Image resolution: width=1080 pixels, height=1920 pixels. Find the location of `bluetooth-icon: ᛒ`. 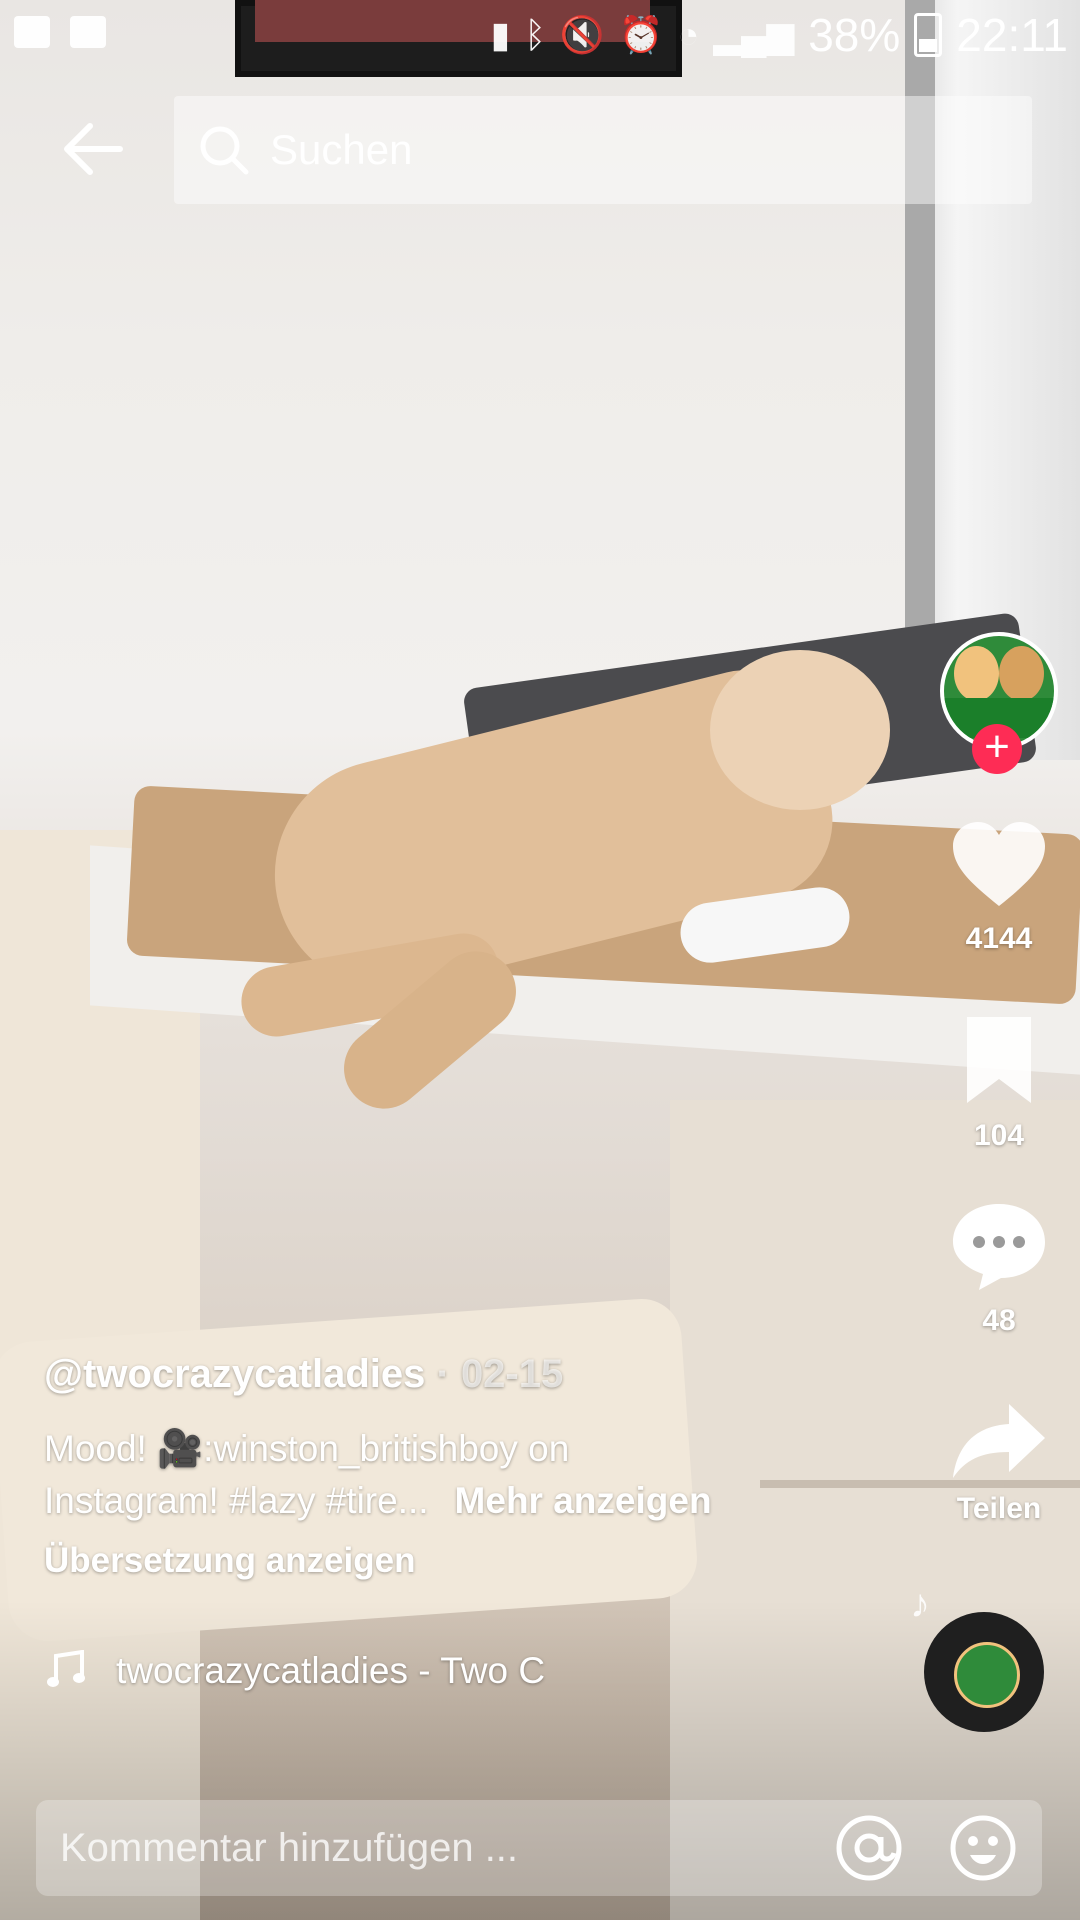

bluetooth-icon: ᛒ is located at coordinates (535, 34).